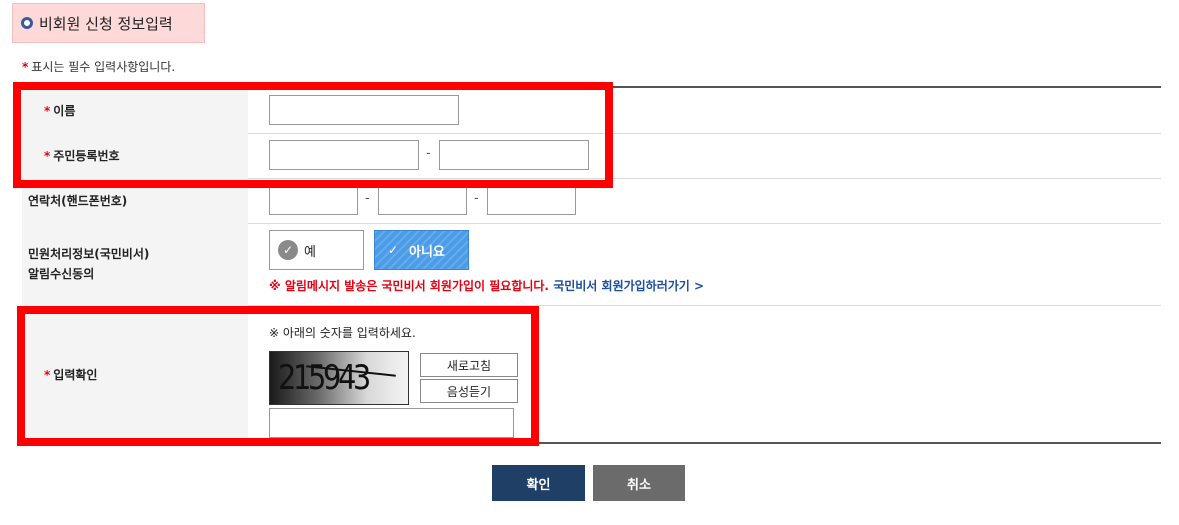  What do you see at coordinates (324, 378) in the screenshot?
I see `captcha-code: 215943` at bounding box center [324, 378].